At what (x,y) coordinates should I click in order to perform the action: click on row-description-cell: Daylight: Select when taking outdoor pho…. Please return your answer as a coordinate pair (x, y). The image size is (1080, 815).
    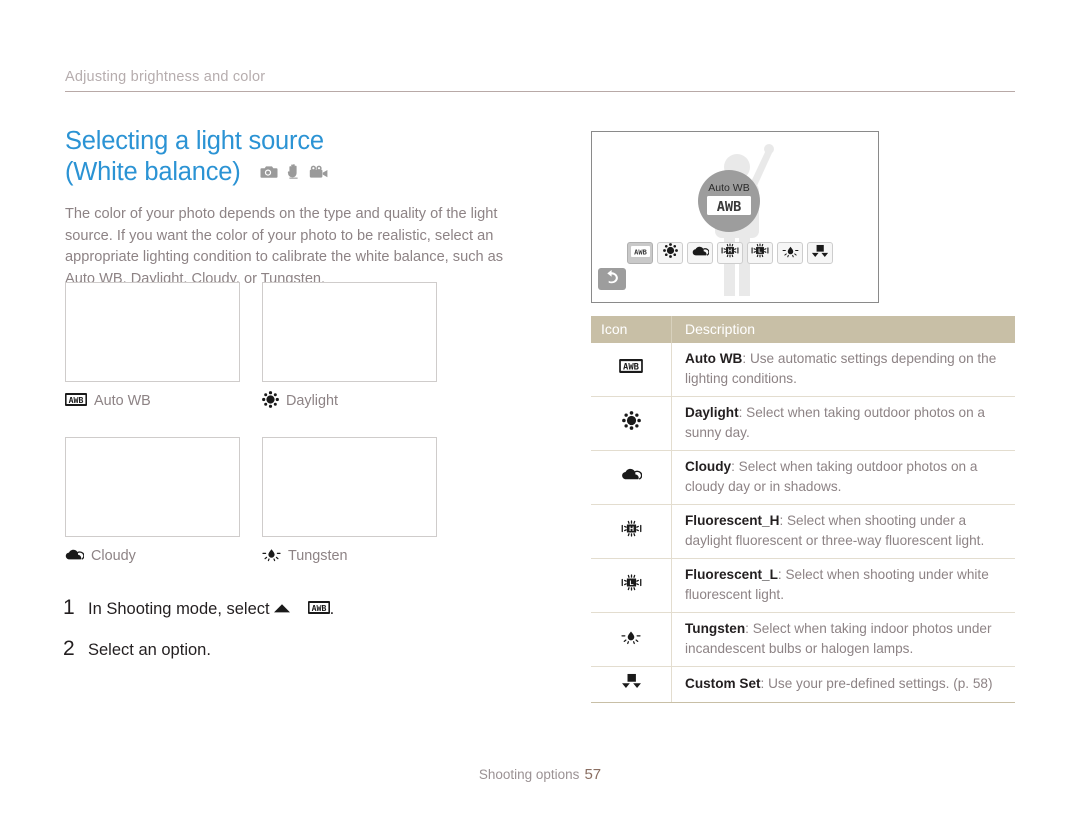
    Looking at the image, I should click on (843, 423).